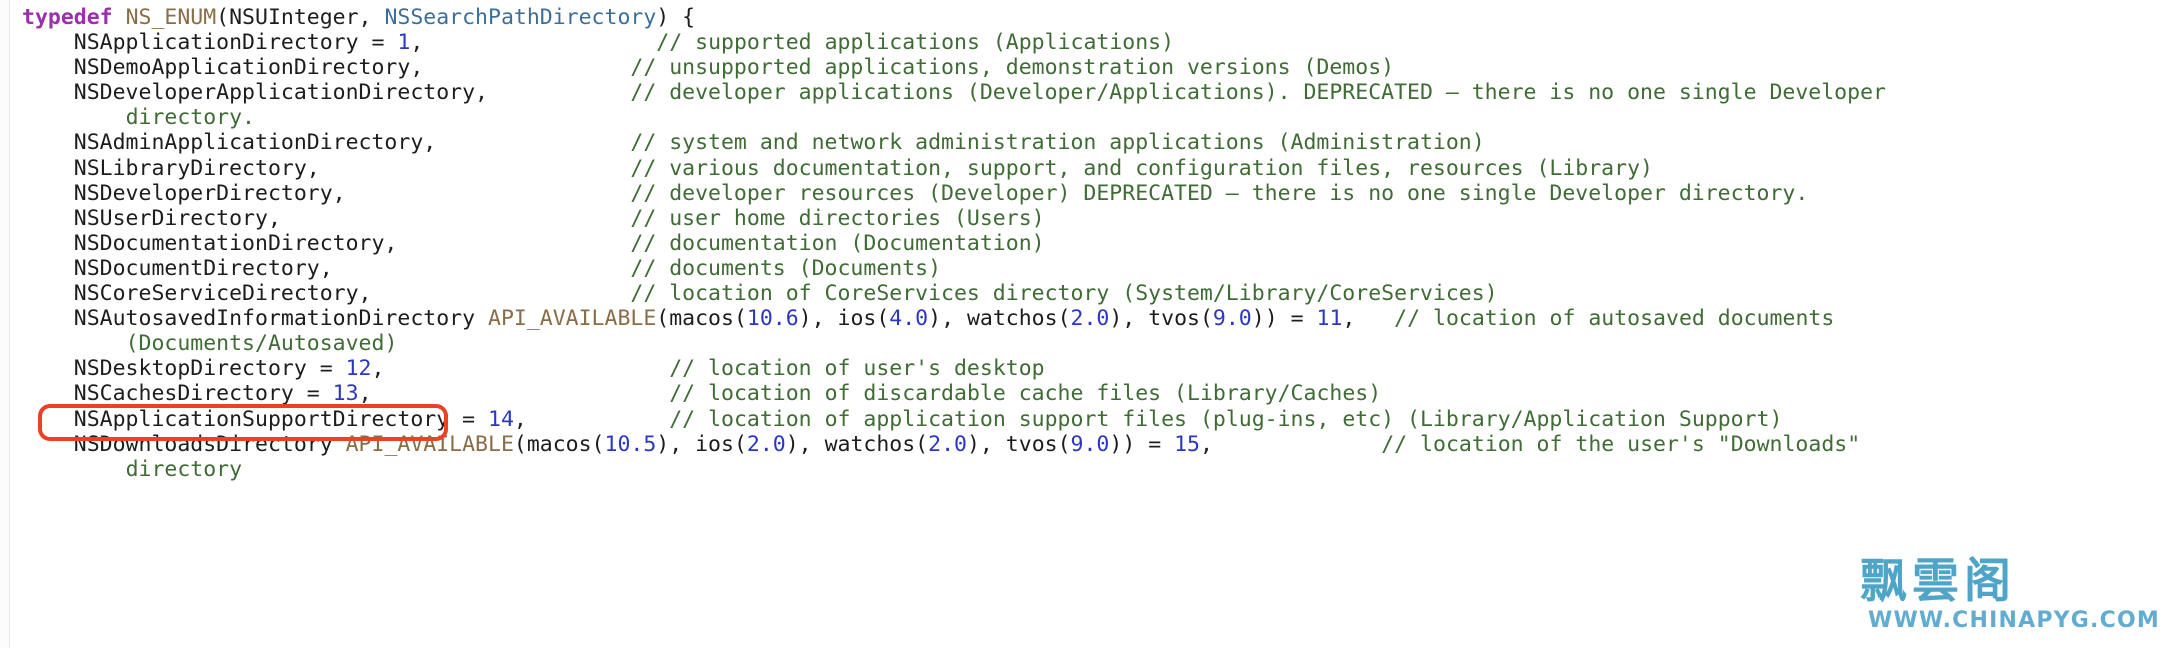 Image resolution: width=2166 pixels, height=648 pixels. What do you see at coordinates (837, 218) in the screenshot?
I see `token-comment: // user home directories (Users)` at bounding box center [837, 218].